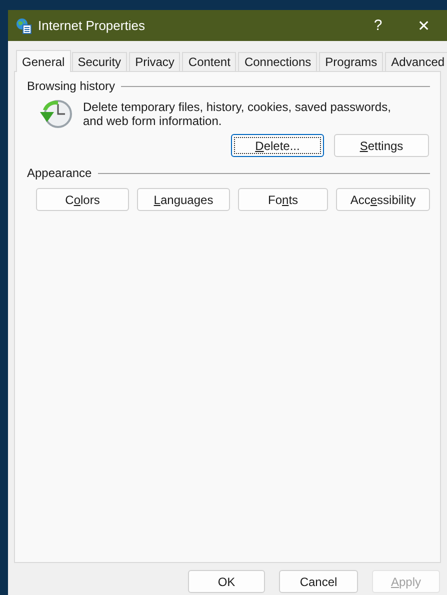 The width and height of the screenshot is (447, 595). Describe the element at coordinates (43, 61) in the screenshot. I see `tab: General` at that location.